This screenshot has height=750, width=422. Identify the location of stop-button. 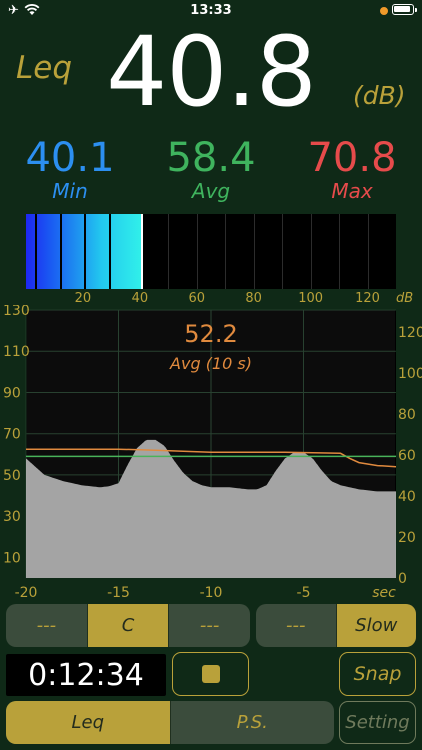
(210, 674).